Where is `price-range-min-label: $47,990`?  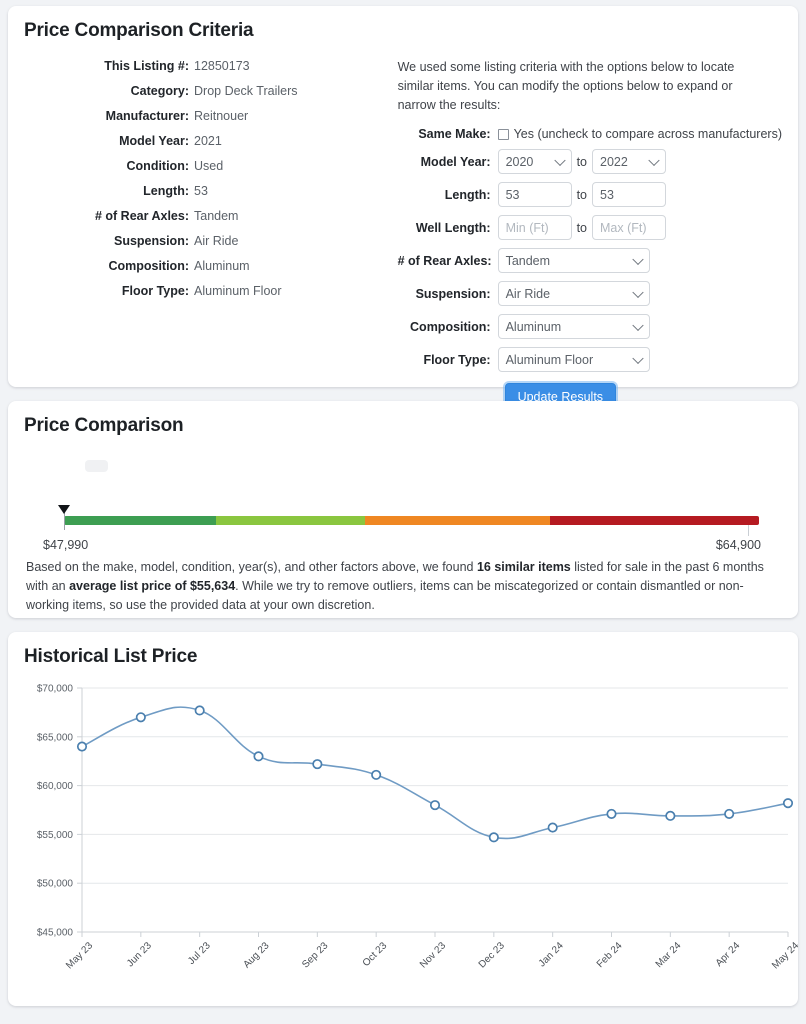
price-range-min-label: $47,990 is located at coordinates (66, 545).